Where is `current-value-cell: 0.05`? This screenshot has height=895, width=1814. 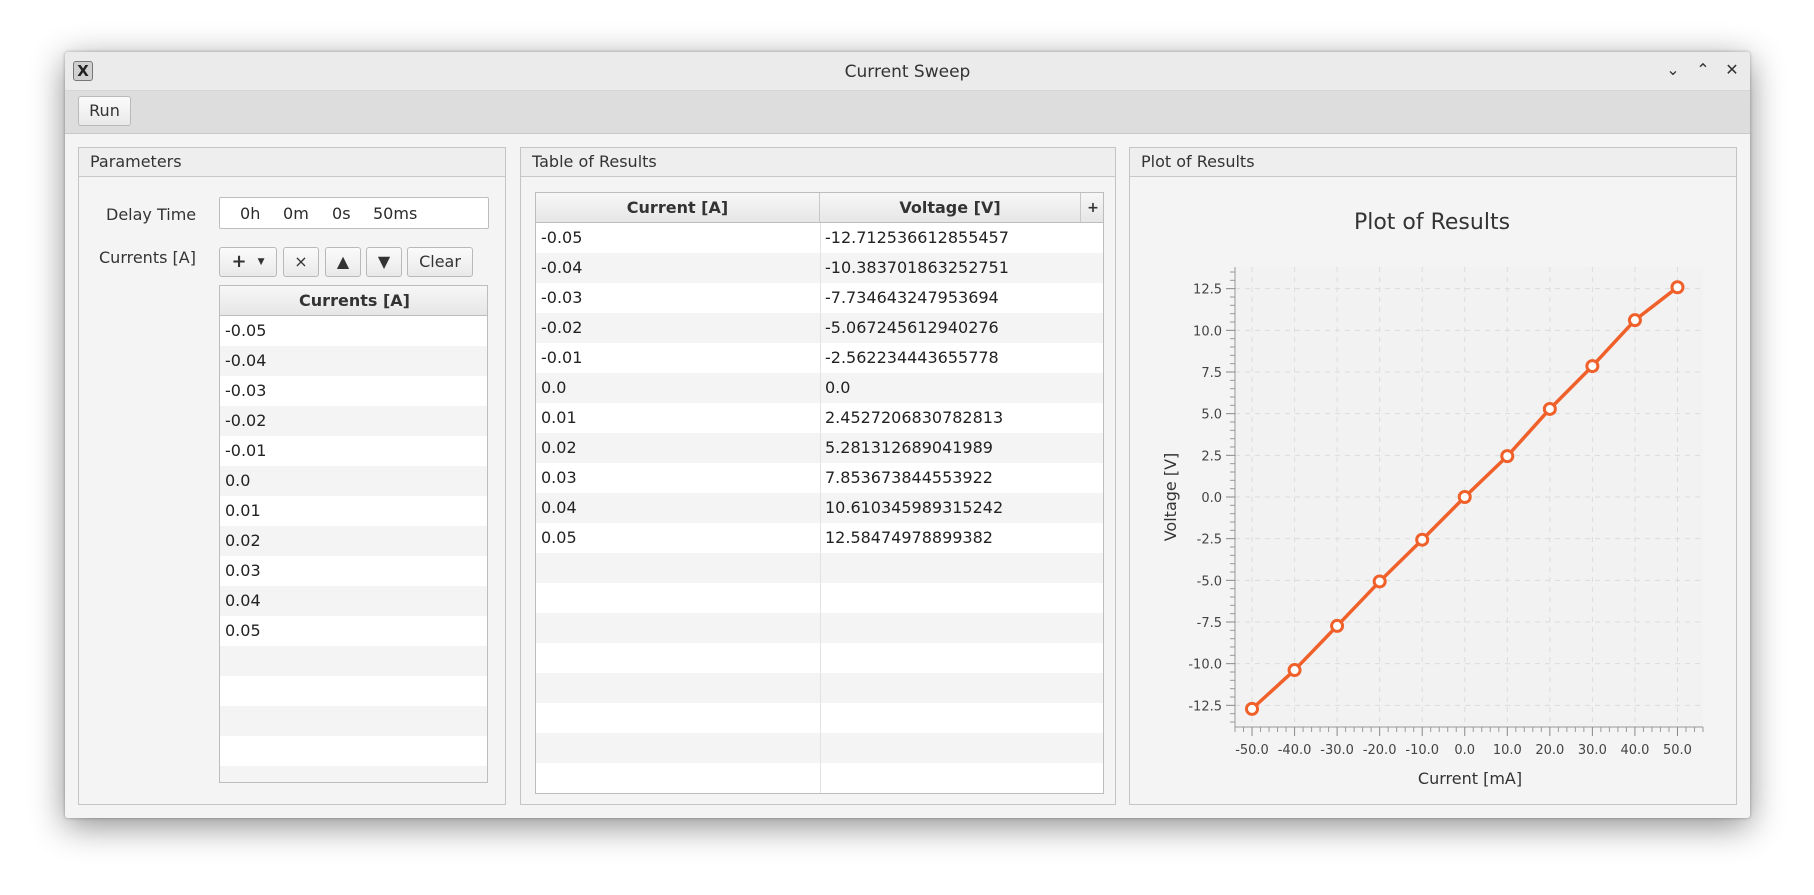 current-value-cell: 0.05 is located at coordinates (353, 631).